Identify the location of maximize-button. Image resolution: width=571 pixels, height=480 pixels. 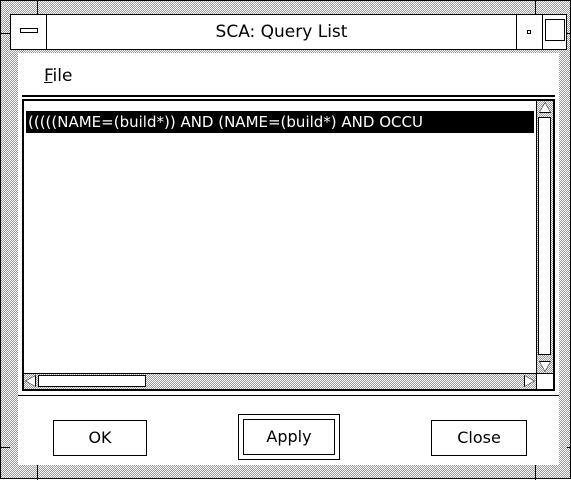
(554, 32).